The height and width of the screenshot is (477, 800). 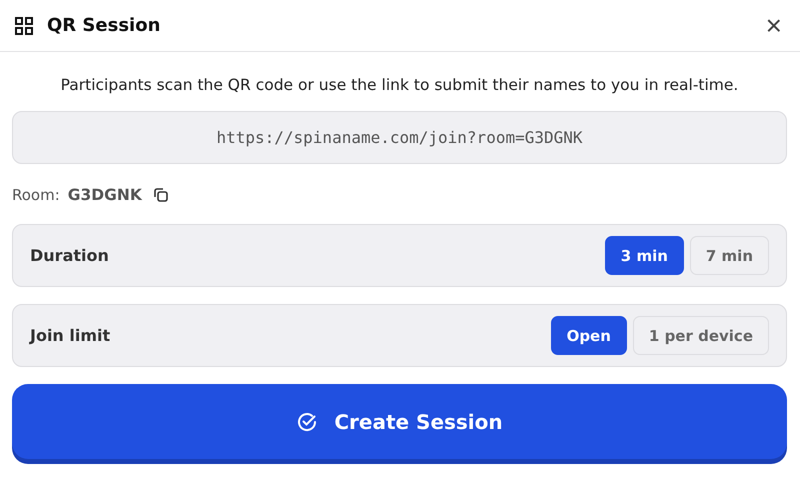 I want to click on link-field: https://spinaname.com/join?room=G3DGNK, so click(x=399, y=137).